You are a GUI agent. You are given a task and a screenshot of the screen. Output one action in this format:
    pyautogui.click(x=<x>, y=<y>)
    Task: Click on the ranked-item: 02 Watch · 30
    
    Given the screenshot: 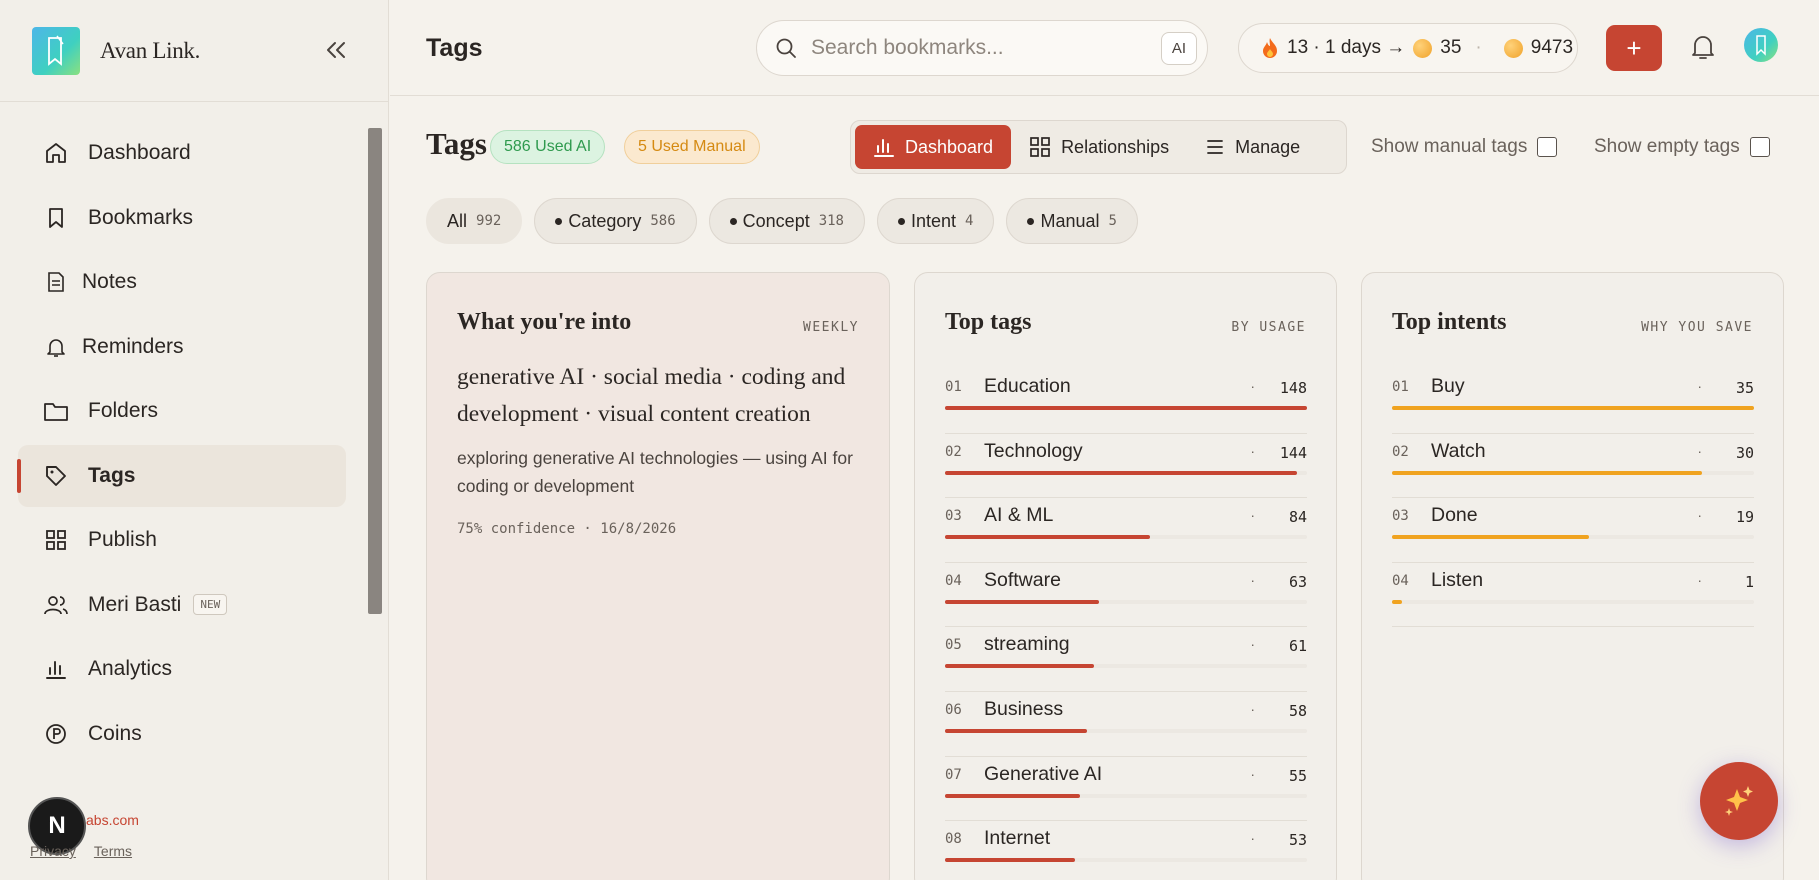 What is the action you would take?
    pyautogui.click(x=1573, y=466)
    